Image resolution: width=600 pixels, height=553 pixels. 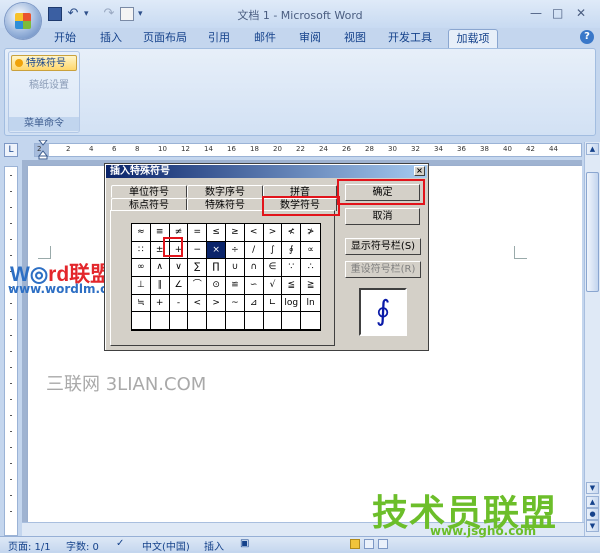 I want to click on symbol-cell: ⊿, so click(x=254, y=303).